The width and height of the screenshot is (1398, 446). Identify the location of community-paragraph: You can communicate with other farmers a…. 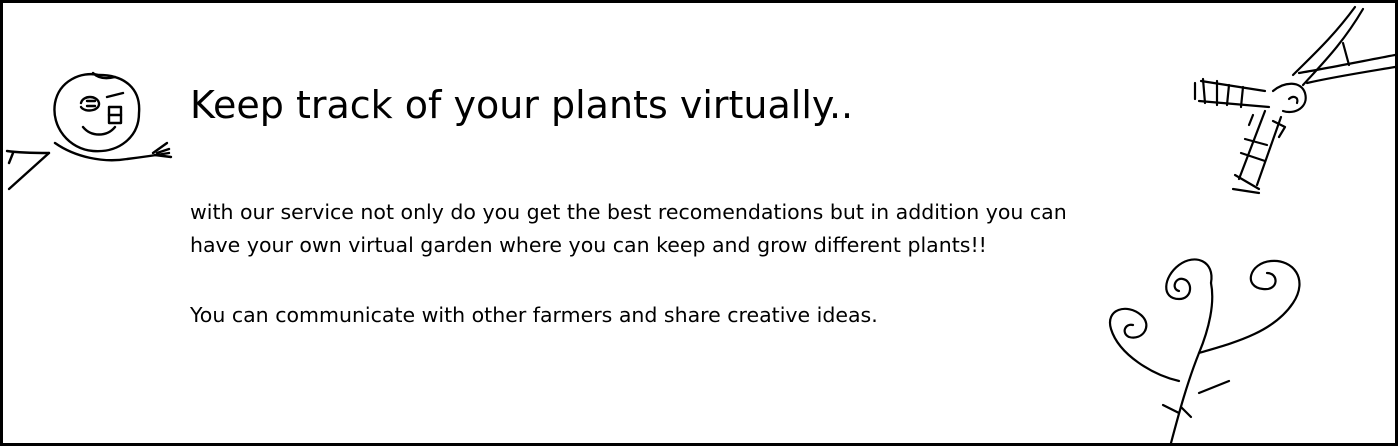
(534, 315).